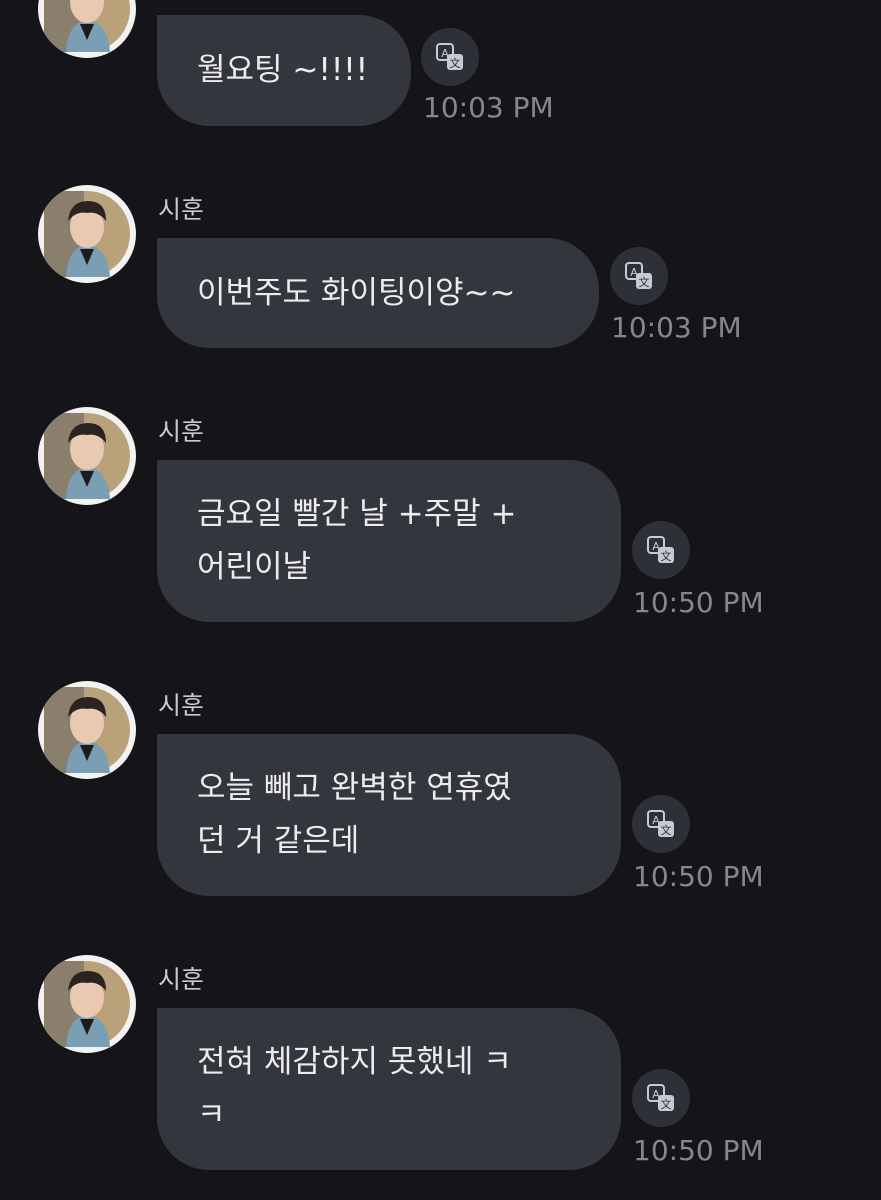 Image resolution: width=881 pixels, height=1200 pixels. I want to click on message-text: 금요일 빨간 날 +주말 + 어린이날, so click(357, 540).